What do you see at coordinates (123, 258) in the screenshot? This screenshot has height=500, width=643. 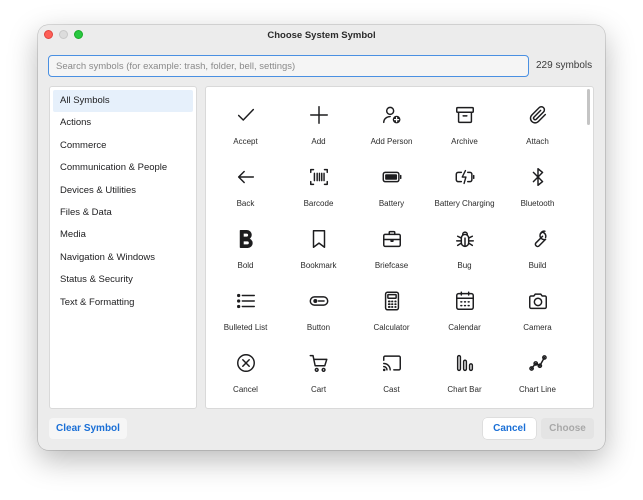 I see `sidebar-item-navigation-windows: Navigation & Windows` at bounding box center [123, 258].